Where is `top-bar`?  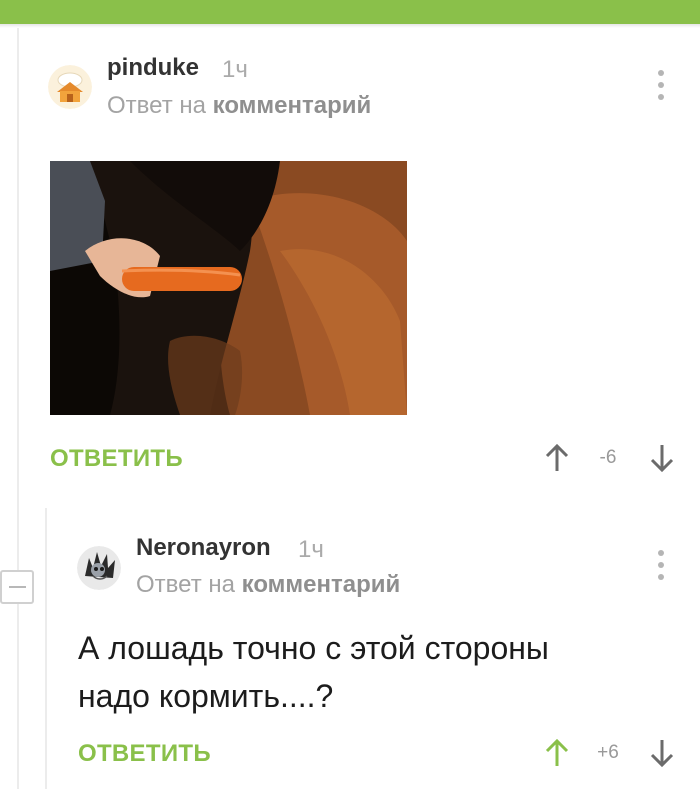
top-bar is located at coordinates (350, 12).